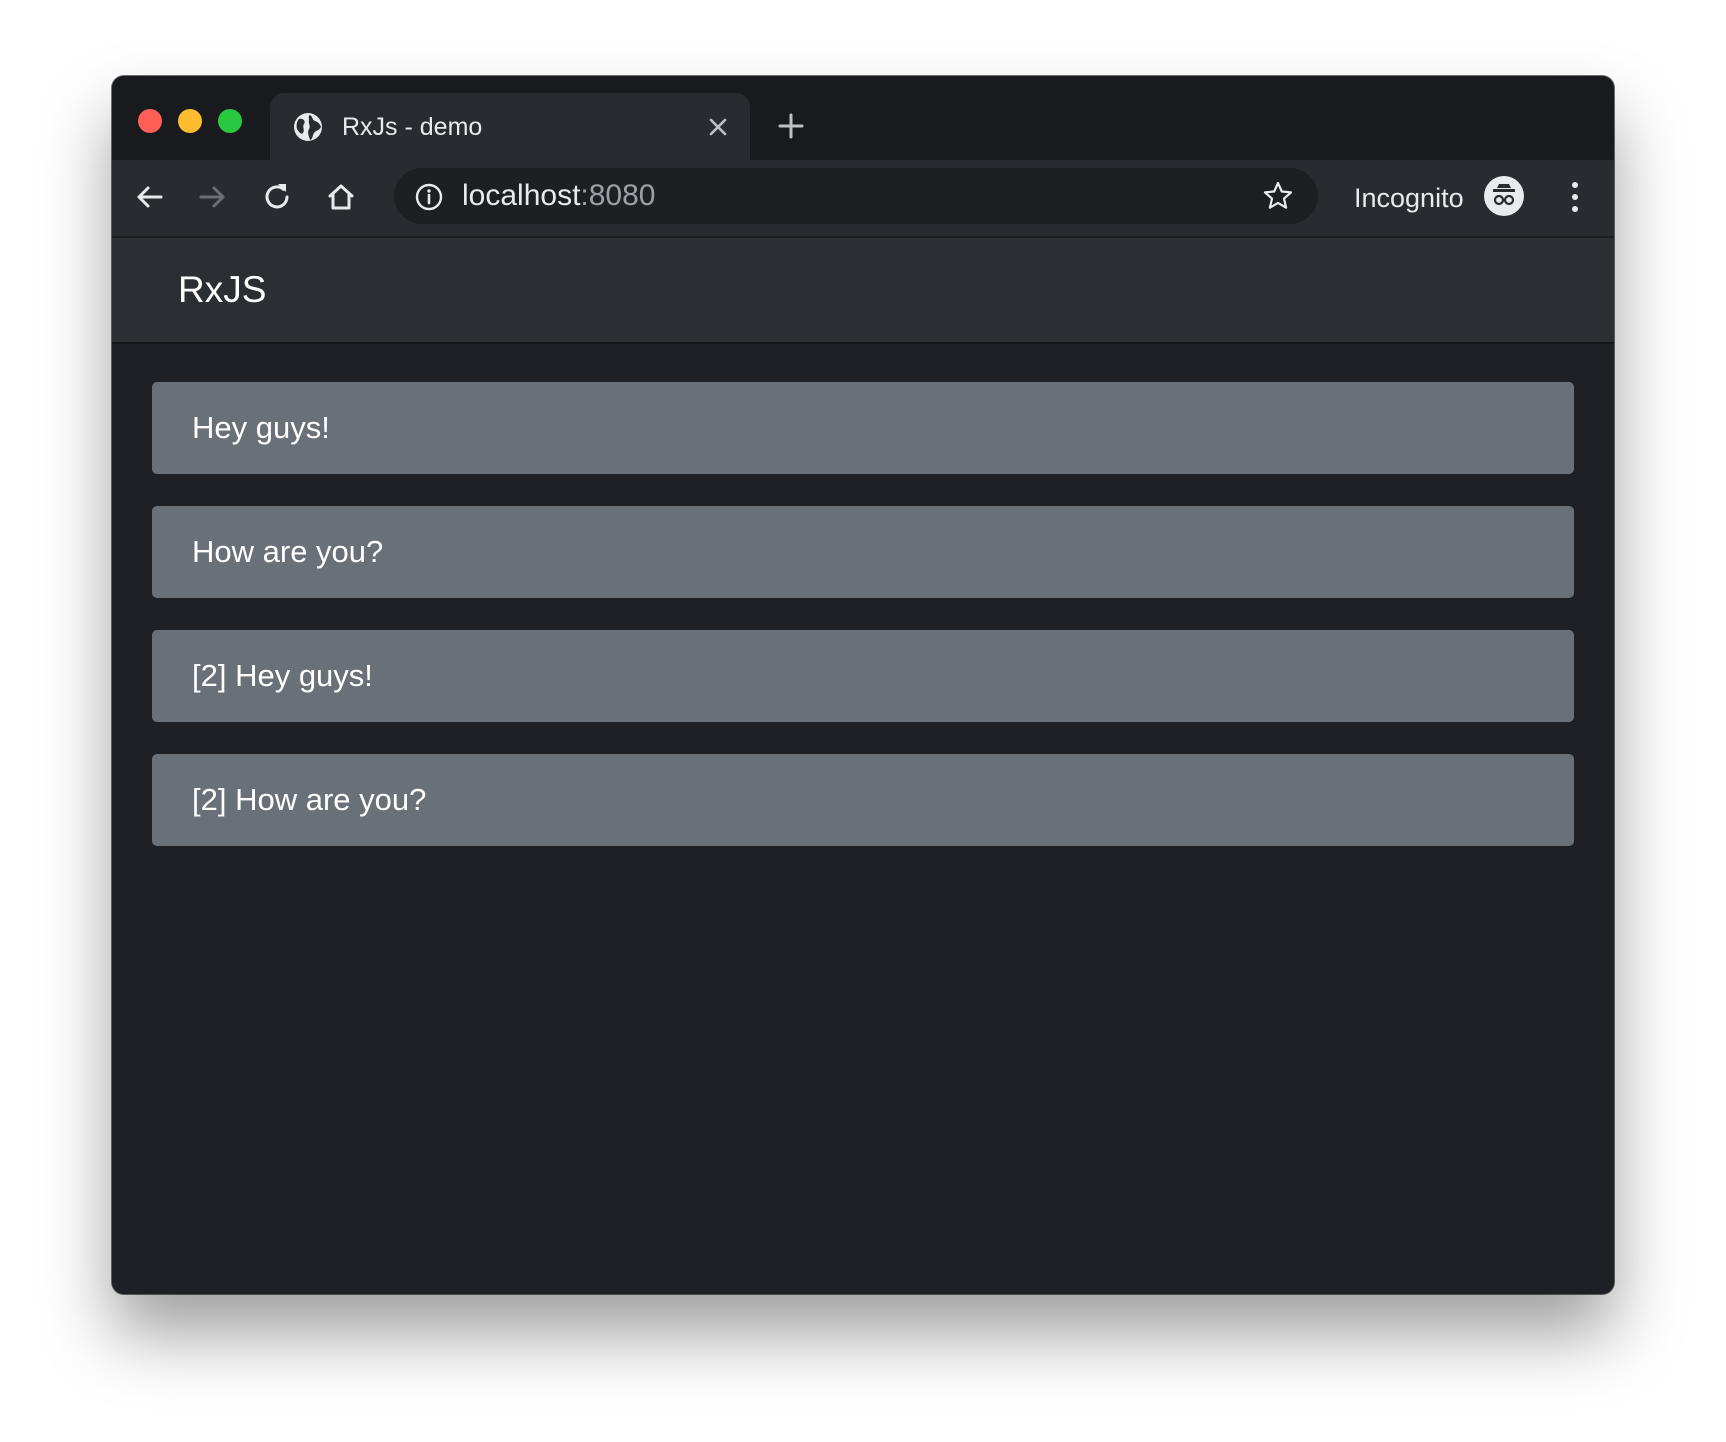 The image size is (1726, 1442). Describe the element at coordinates (1575, 197) in the screenshot. I see `more-options-icon` at that location.